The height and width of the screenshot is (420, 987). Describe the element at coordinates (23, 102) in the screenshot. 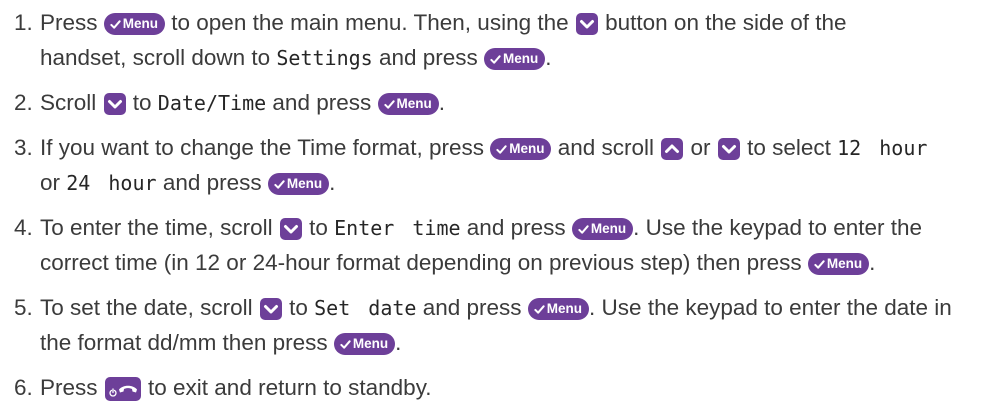

I see `step-number: 2.` at that location.